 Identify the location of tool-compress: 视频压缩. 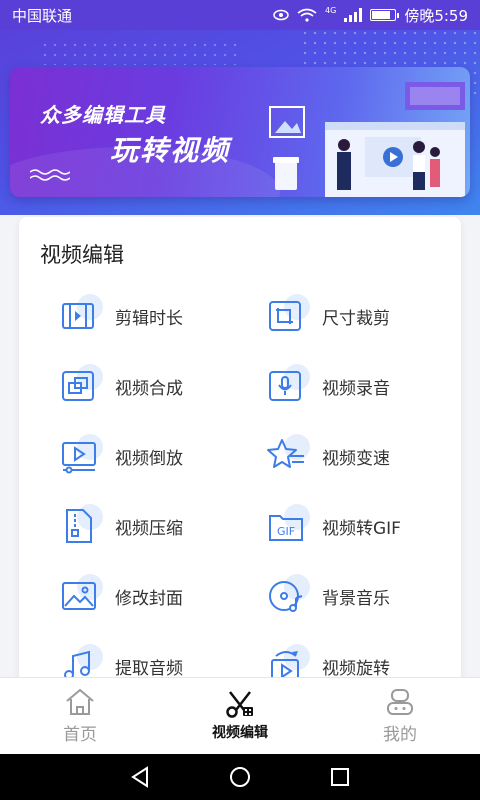
(159, 526).